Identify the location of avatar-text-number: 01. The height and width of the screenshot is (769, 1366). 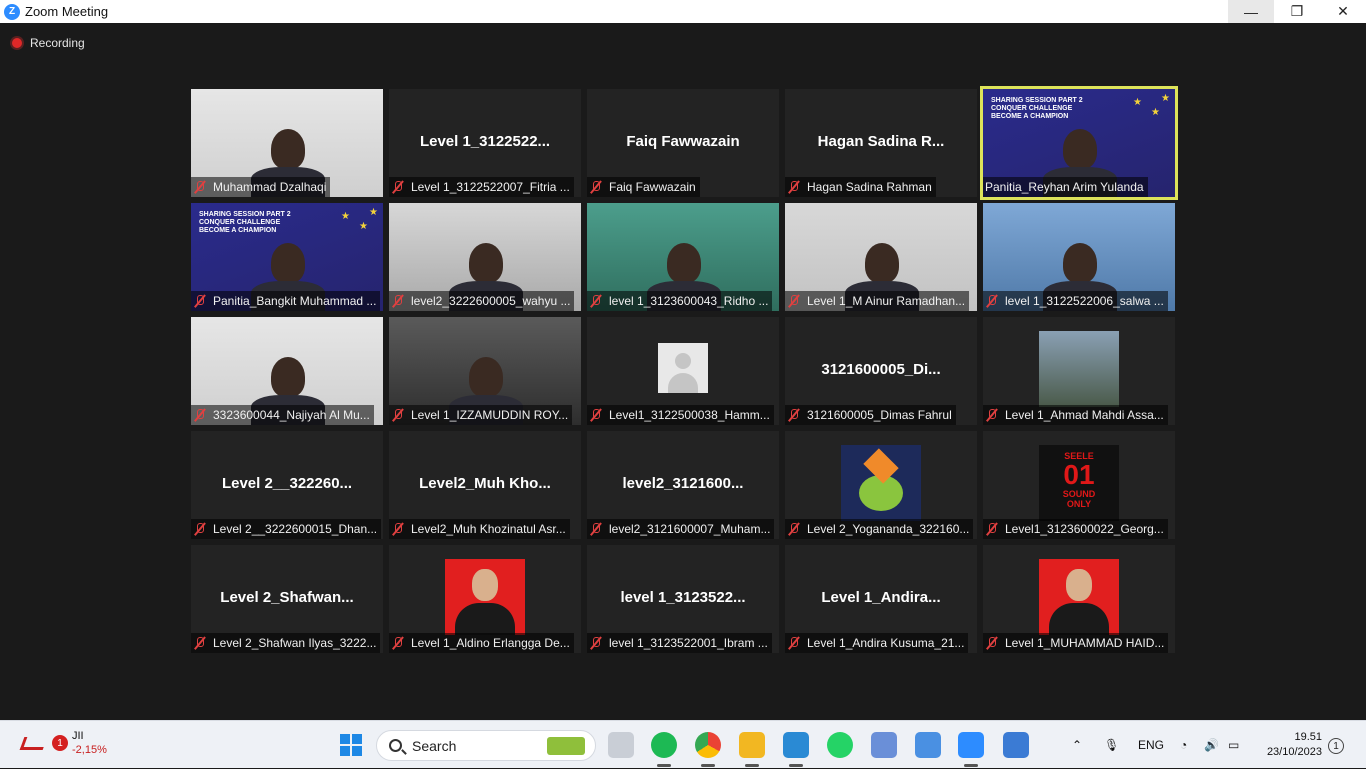
(1079, 474).